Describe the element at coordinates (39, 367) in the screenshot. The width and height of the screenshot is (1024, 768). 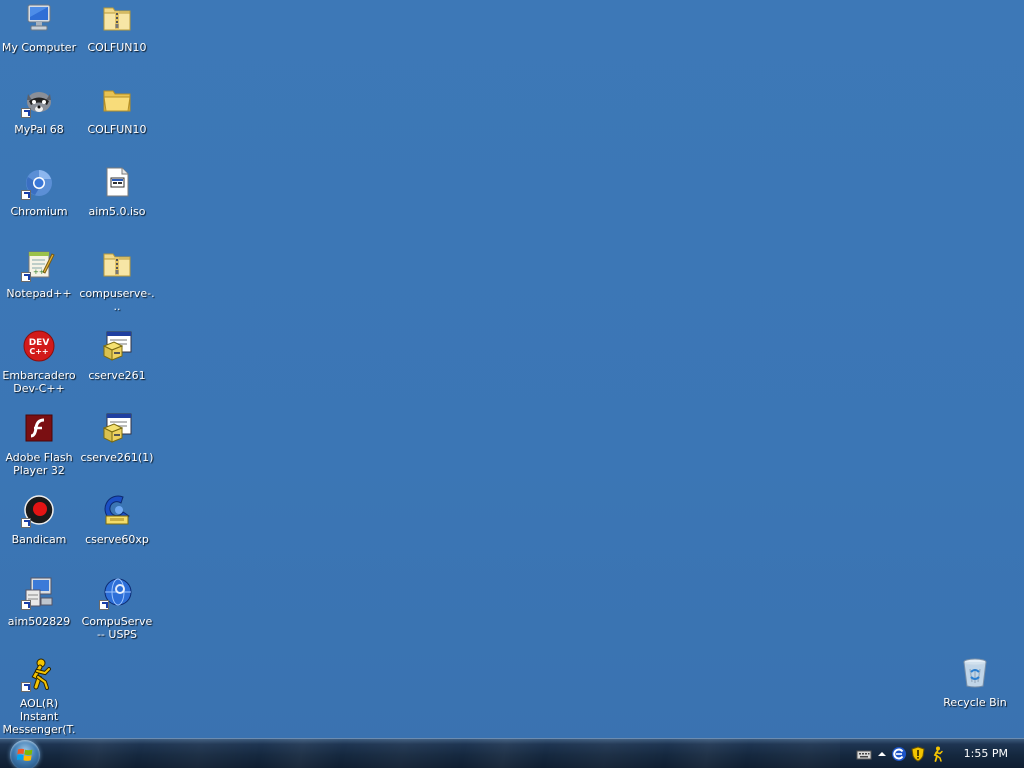
I see `desktop-icon-dev-cpp: DEV C++ Embarcadero Dev-C++` at that location.